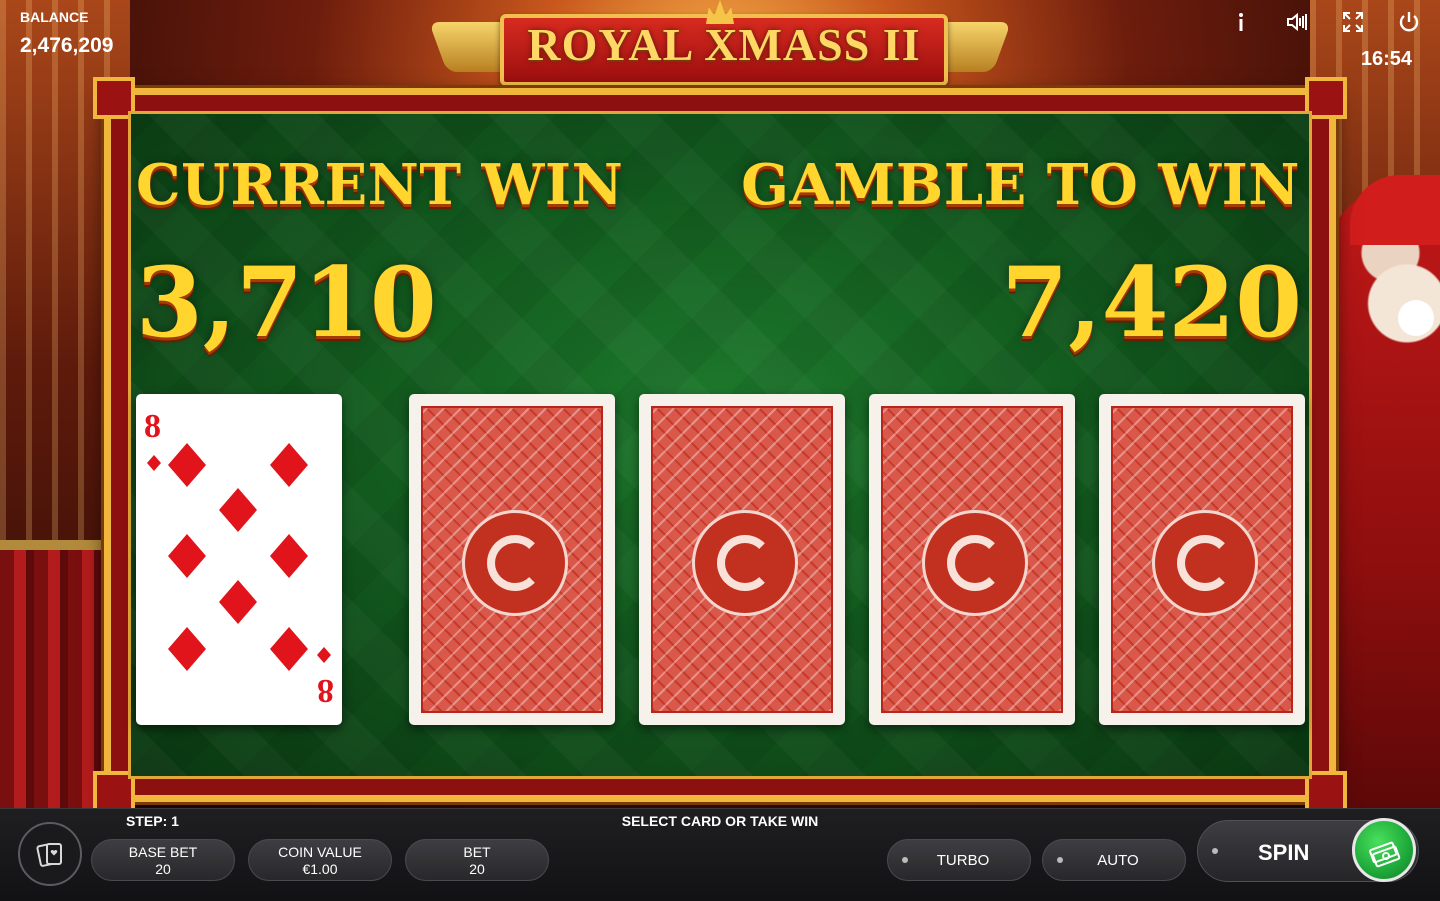 Image resolution: width=1440 pixels, height=901 pixels. I want to click on gamble-to-win-label: GAMBLE TO WIN, so click(1020, 185).